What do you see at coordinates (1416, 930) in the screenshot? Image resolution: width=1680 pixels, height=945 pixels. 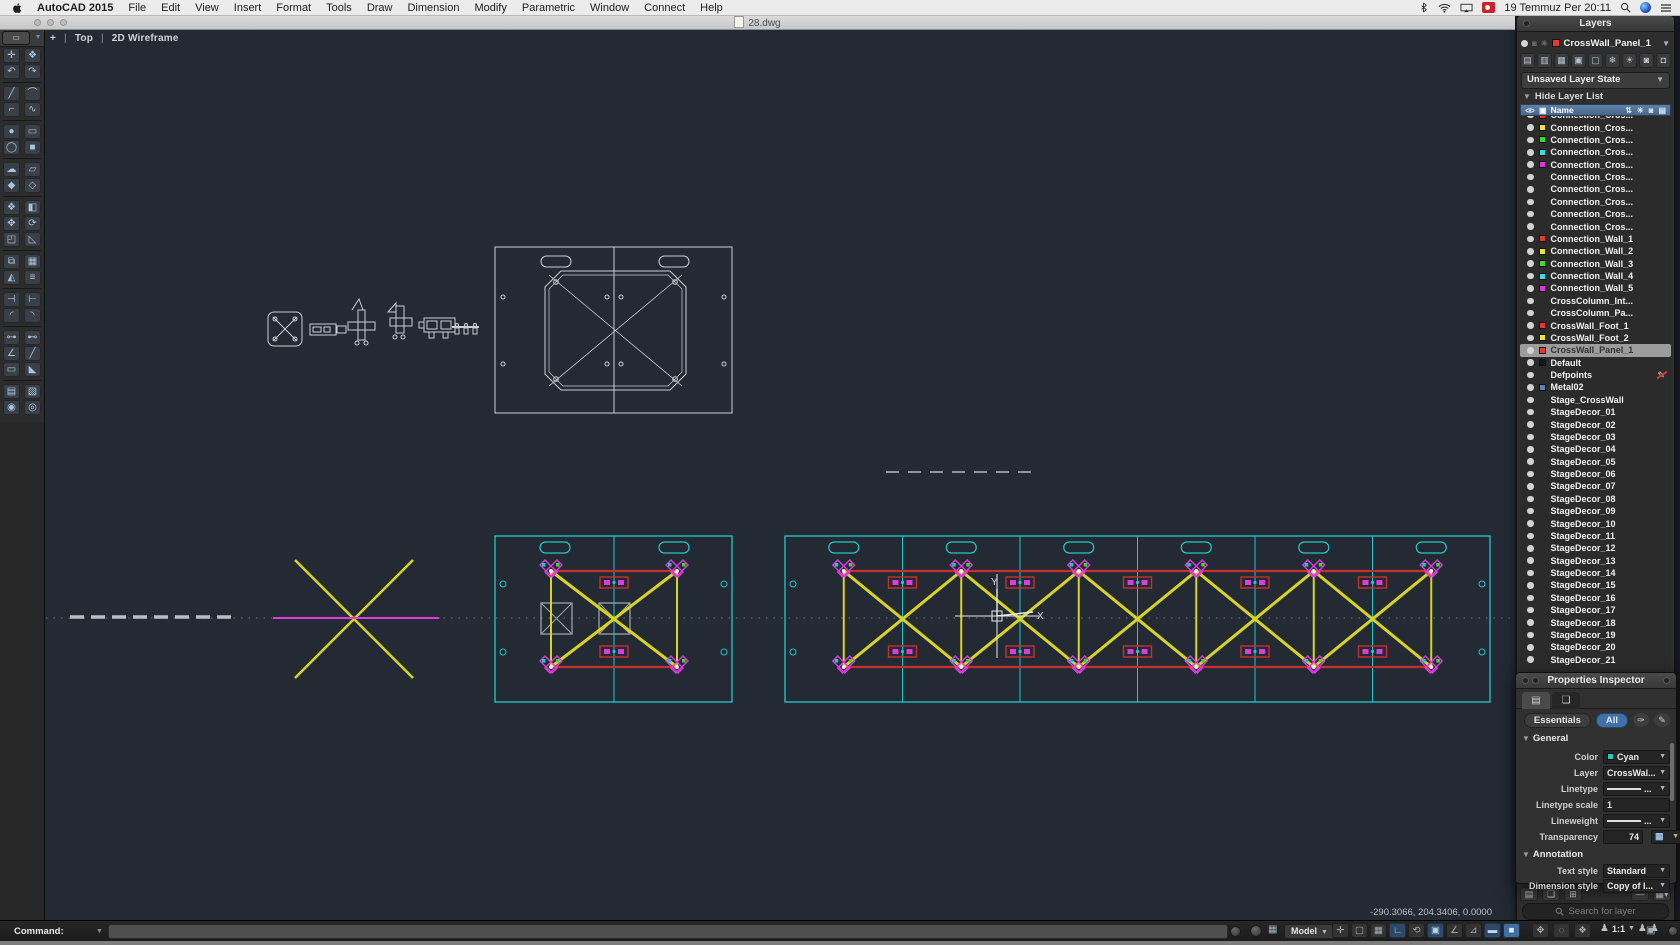 I see `polar-toggle: ⟲` at bounding box center [1416, 930].